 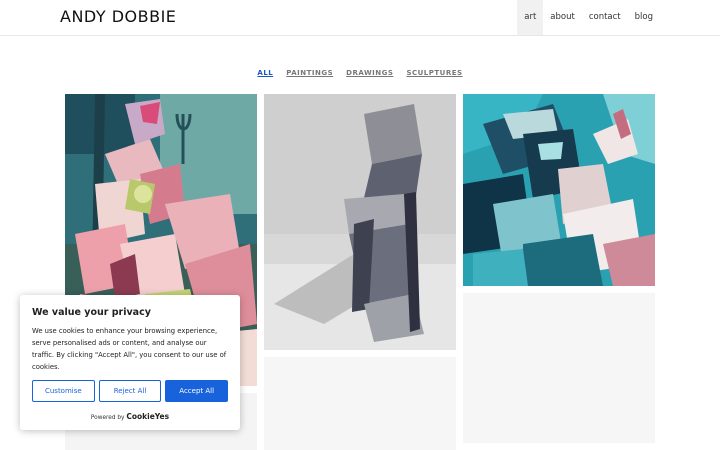 I want to click on customise-button: Customise, so click(x=63, y=391).